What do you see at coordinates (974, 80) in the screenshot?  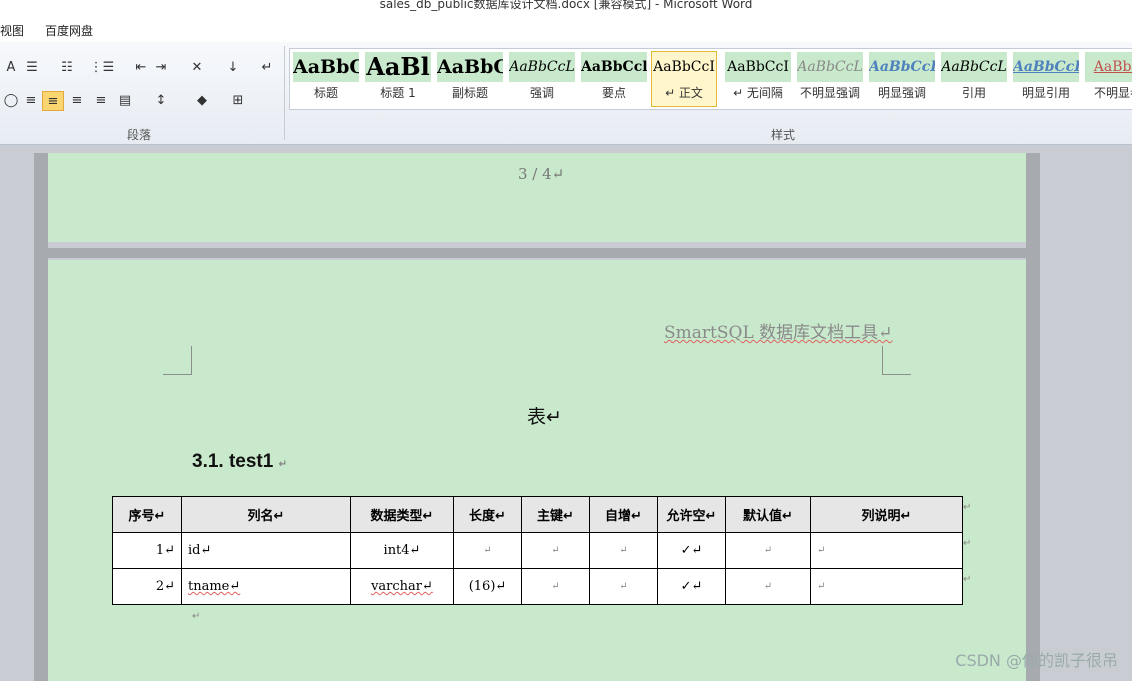 I see `style-quote: AaBbCcL 引用` at bounding box center [974, 80].